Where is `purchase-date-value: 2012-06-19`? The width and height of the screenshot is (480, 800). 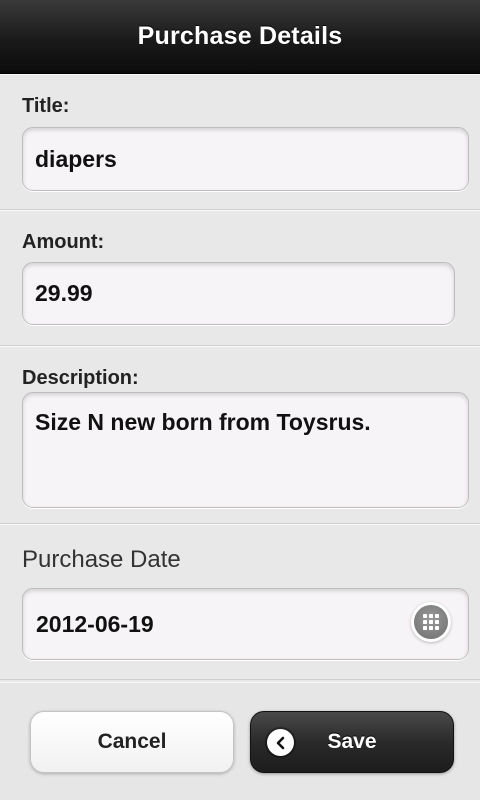
purchase-date-value: 2012-06-19 is located at coordinates (95, 623).